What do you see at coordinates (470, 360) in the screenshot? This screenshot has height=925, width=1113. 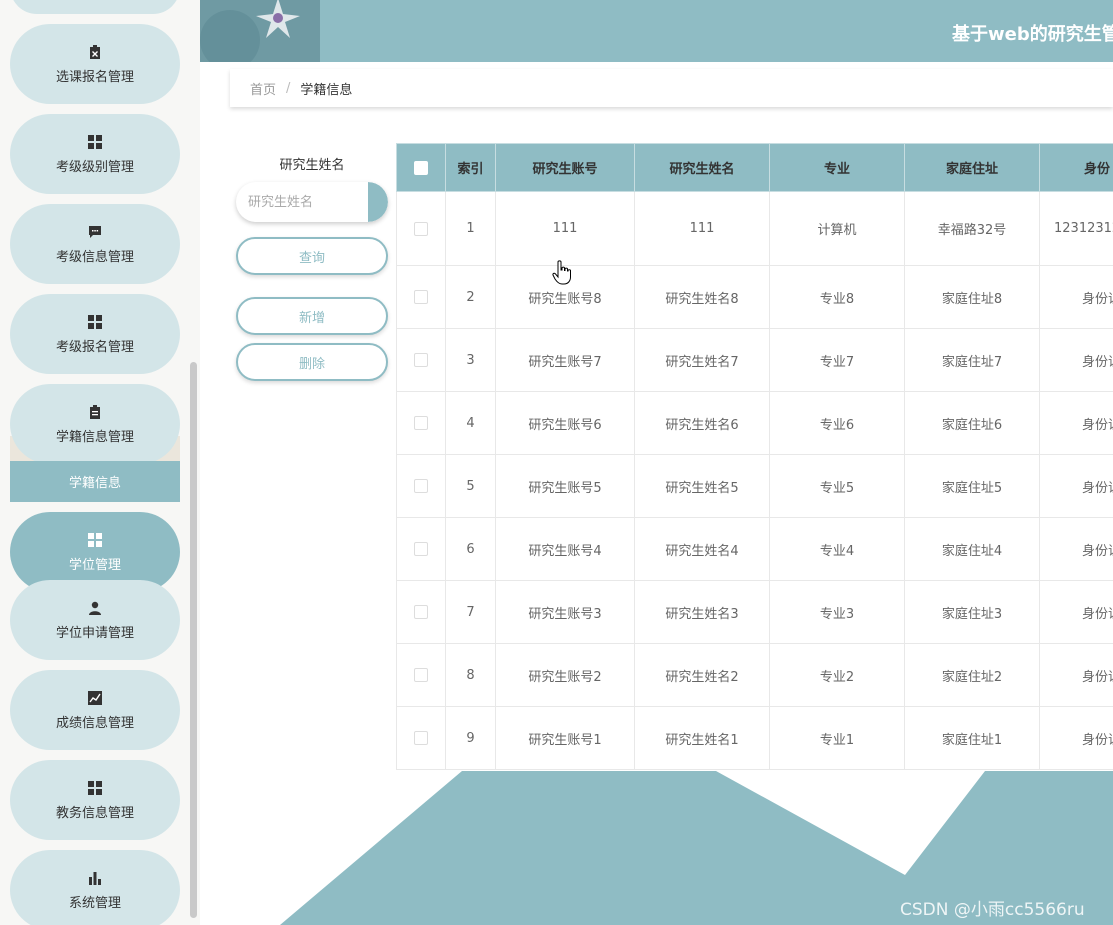 I see `cell-index: 3` at bounding box center [470, 360].